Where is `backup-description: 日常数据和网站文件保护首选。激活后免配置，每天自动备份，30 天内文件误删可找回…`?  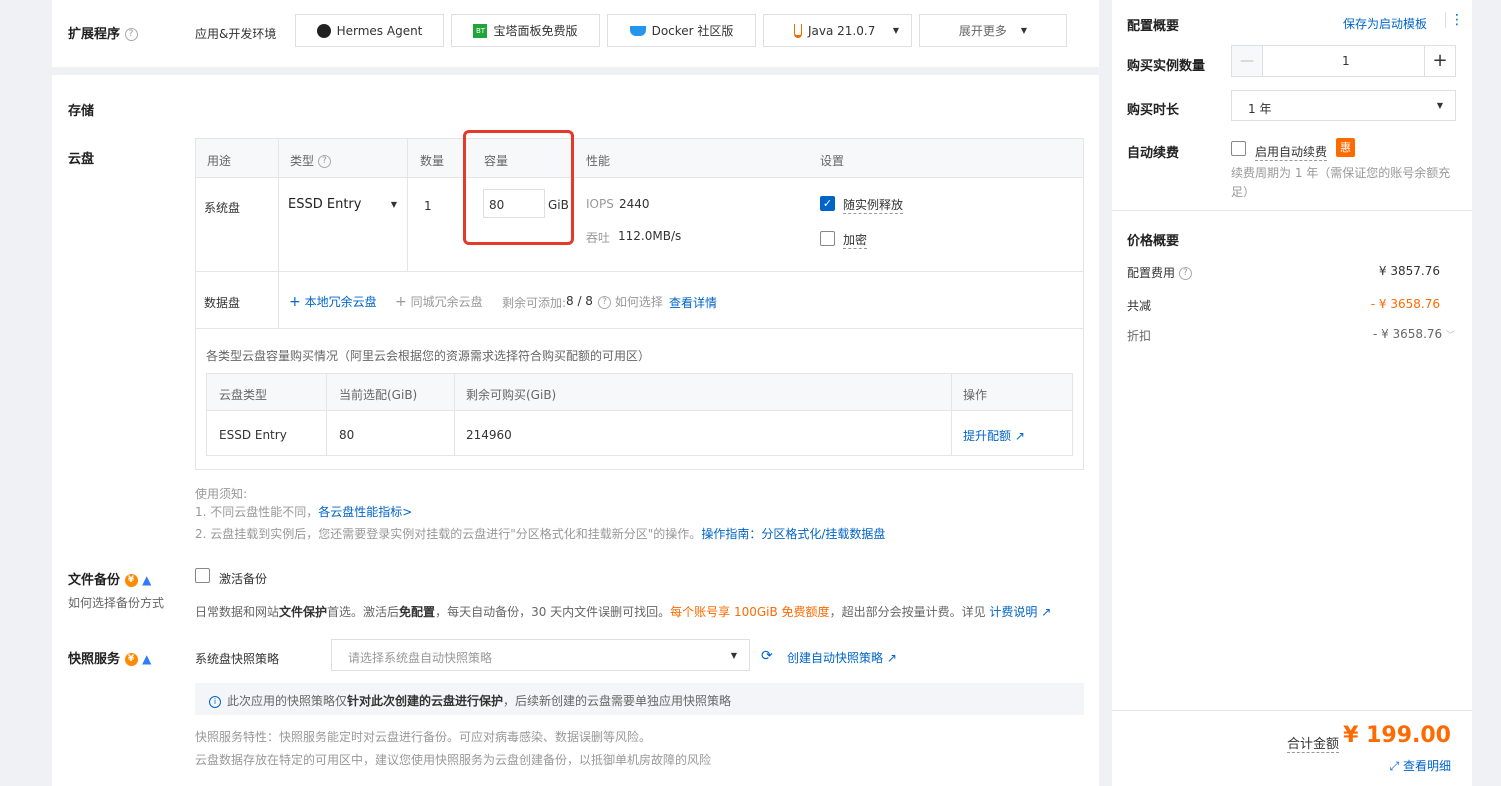 backup-description: 日常数据和网站文件保护首选。激活后免配置，每天自动备份，30 天内文件误删可找回… is located at coordinates (623, 611).